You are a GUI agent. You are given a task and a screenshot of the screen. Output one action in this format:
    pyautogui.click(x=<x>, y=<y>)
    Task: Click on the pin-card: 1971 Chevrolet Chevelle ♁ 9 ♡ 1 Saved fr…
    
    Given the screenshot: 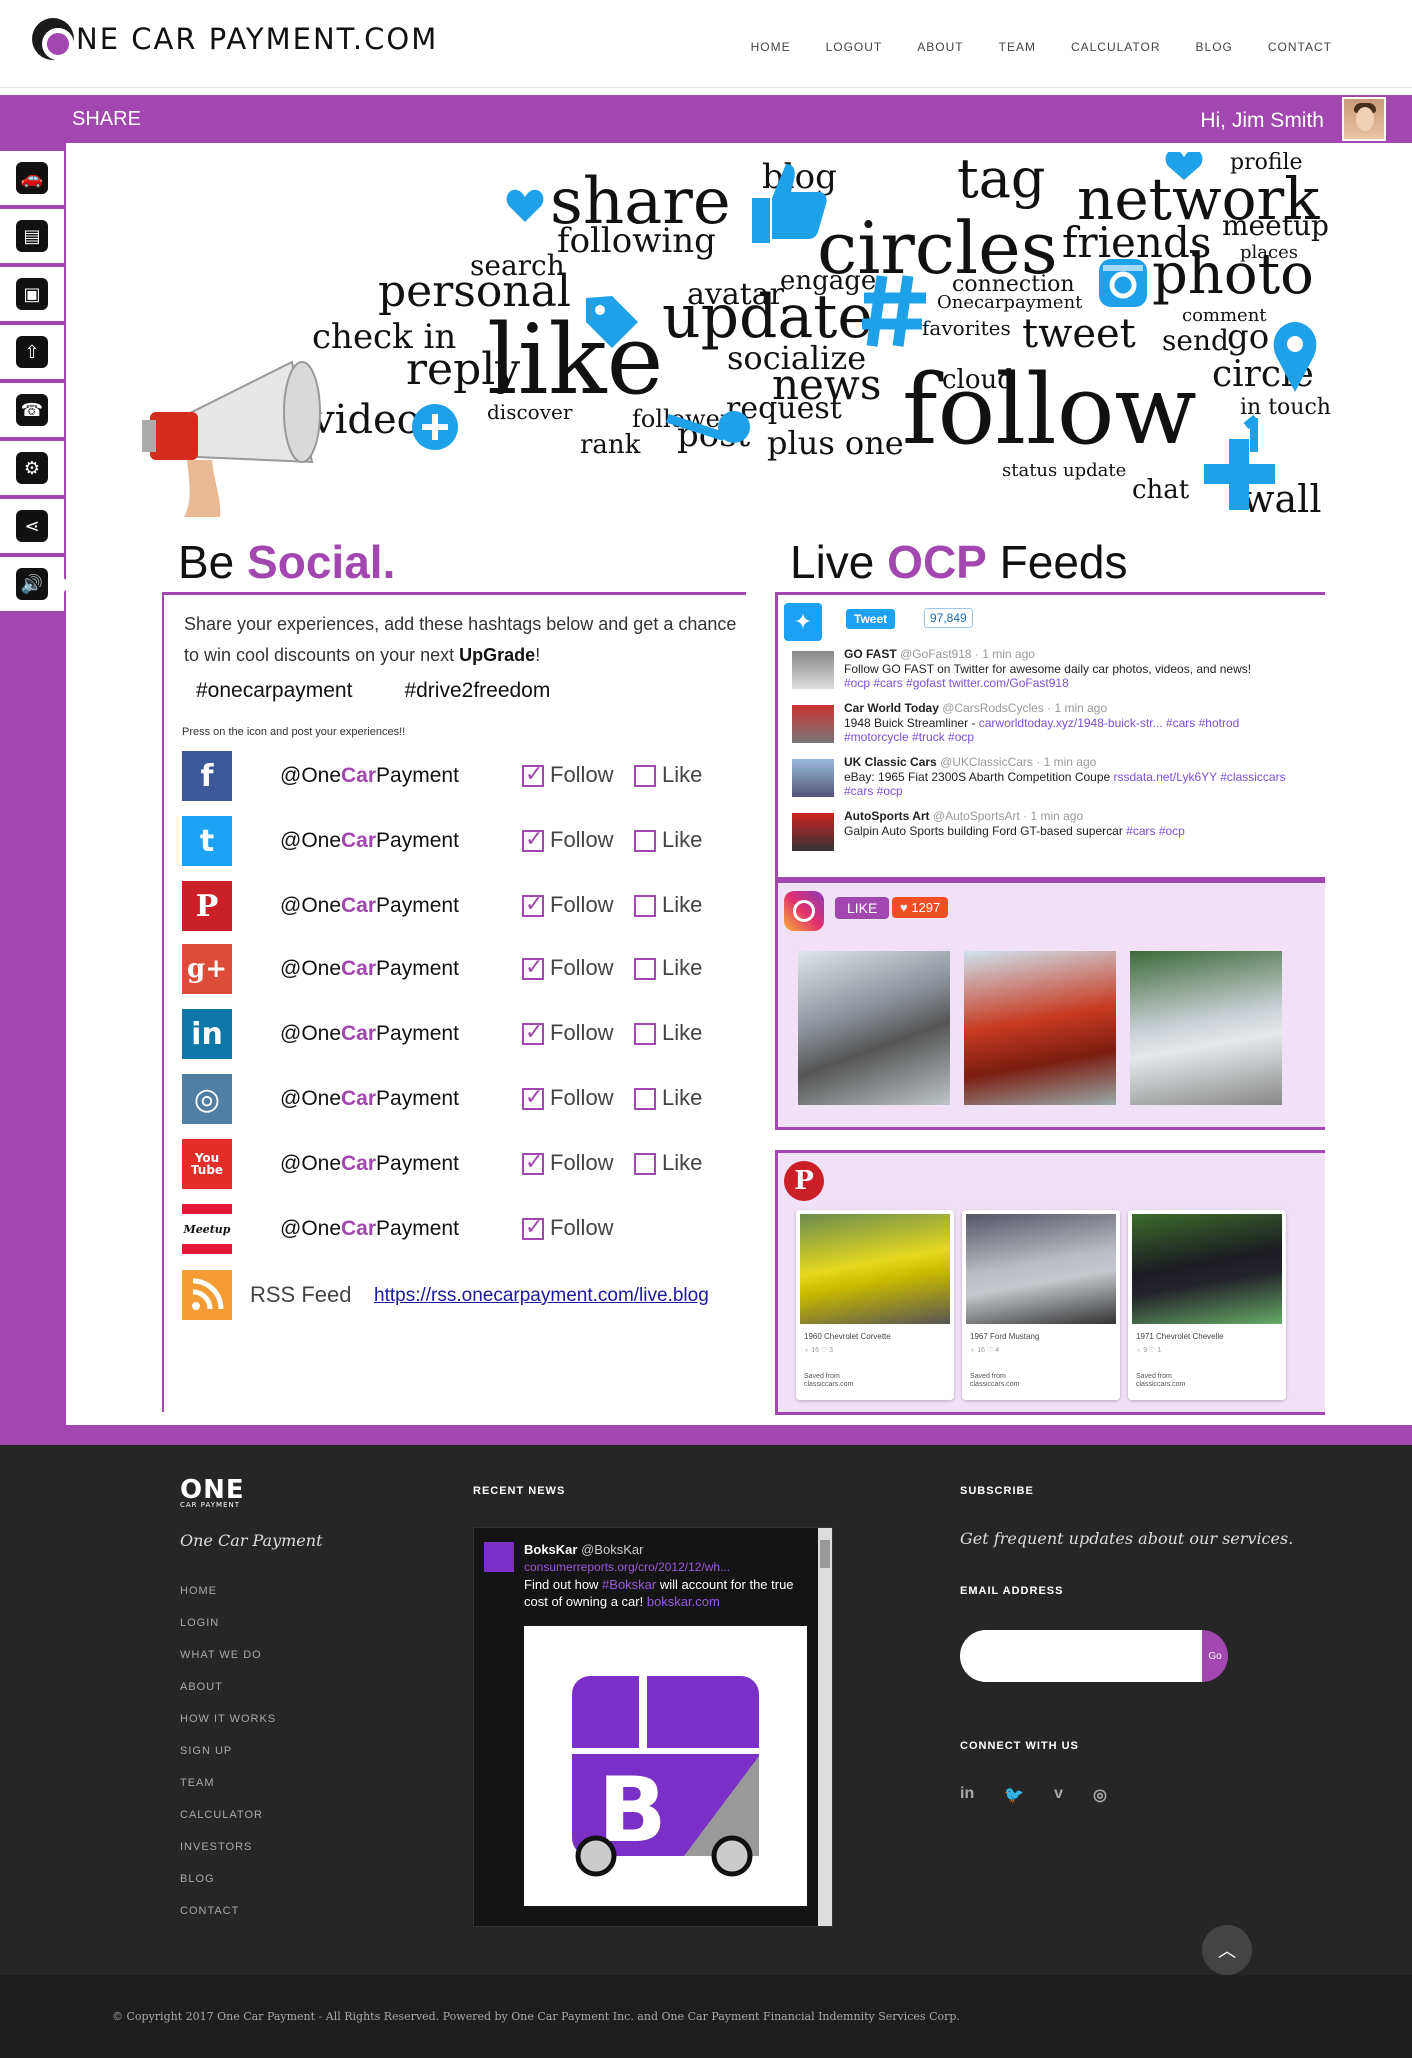 What is the action you would take?
    pyautogui.click(x=1207, y=1305)
    